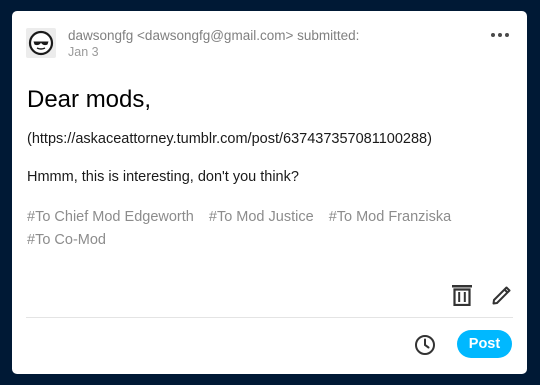  Describe the element at coordinates (89, 99) in the screenshot. I see `post-title: Dear mods,` at that location.